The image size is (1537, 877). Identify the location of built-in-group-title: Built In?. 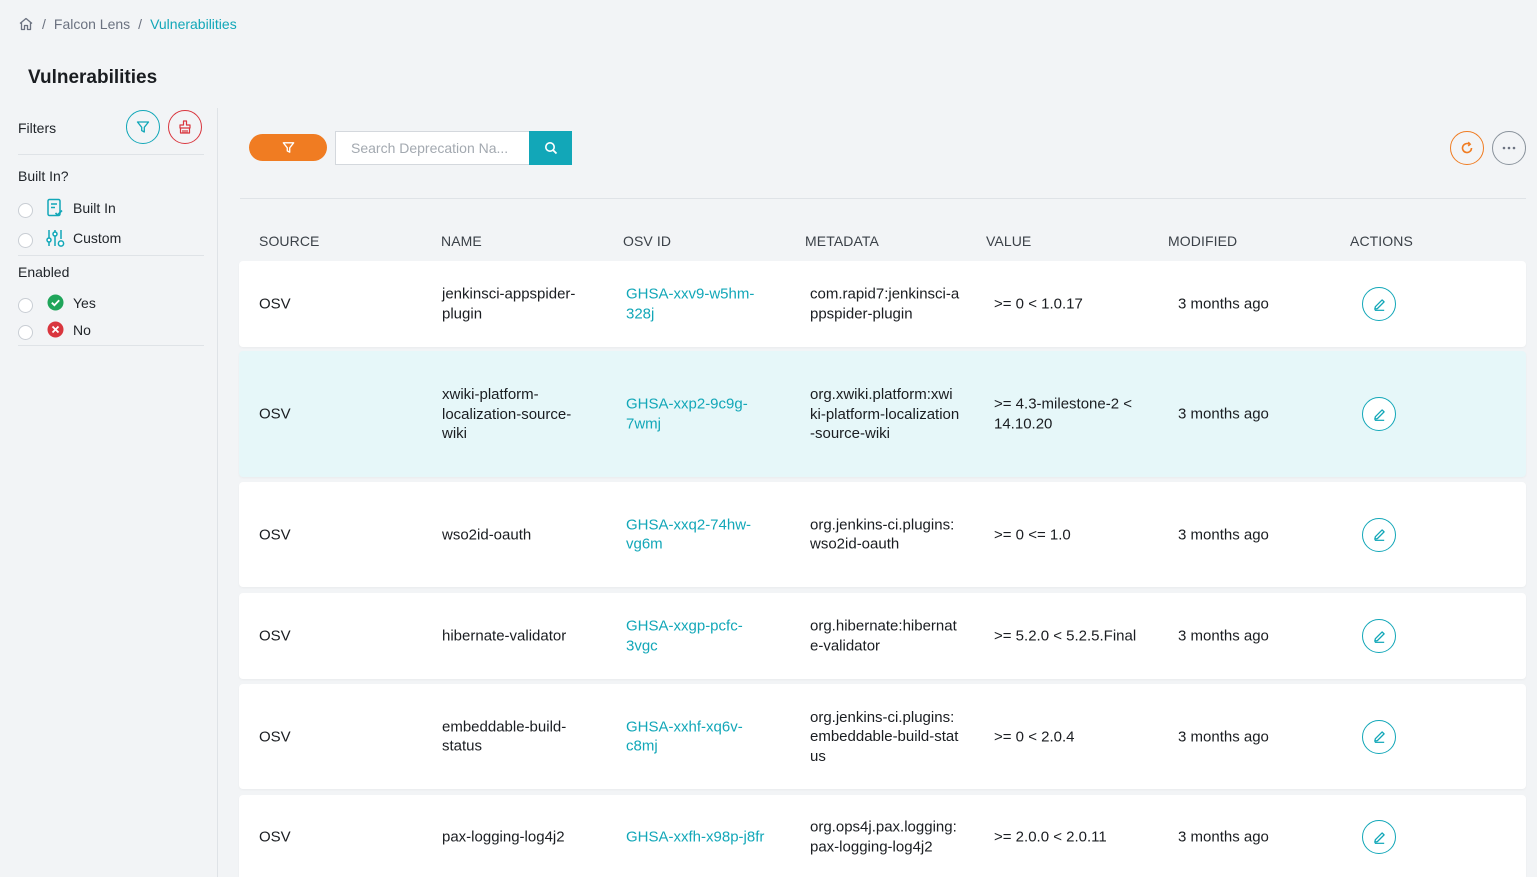
(43, 176).